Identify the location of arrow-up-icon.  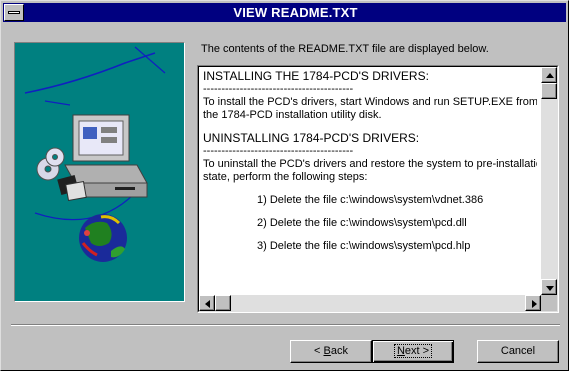
(550, 75).